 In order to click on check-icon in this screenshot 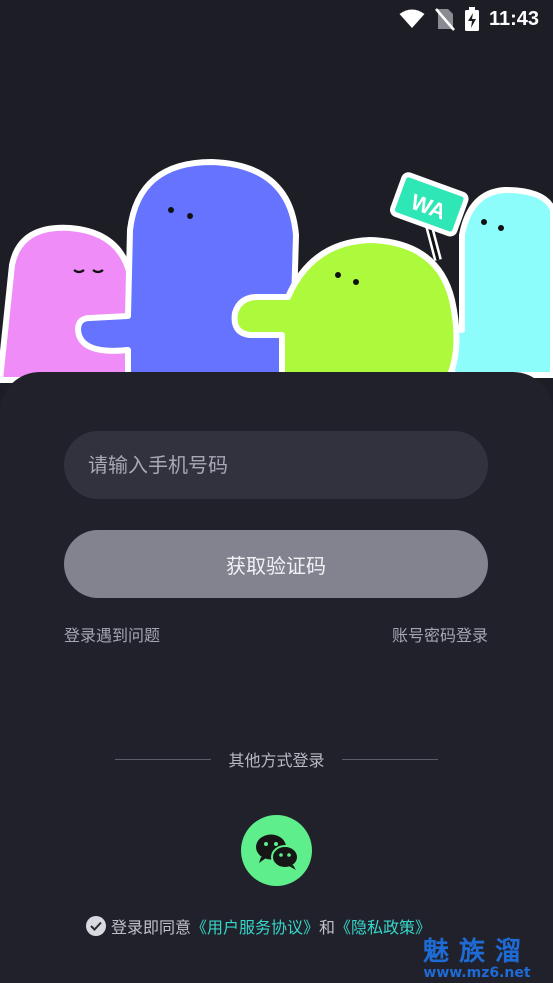, I will do `click(96, 926)`.